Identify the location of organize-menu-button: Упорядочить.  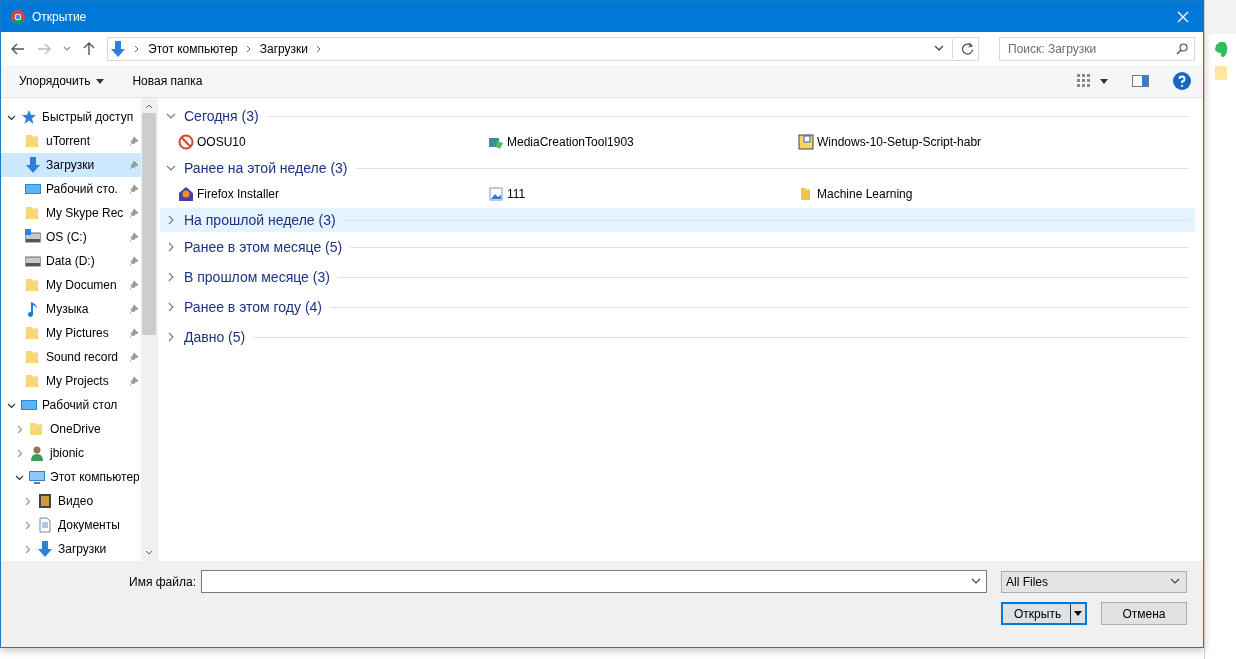
(62, 81).